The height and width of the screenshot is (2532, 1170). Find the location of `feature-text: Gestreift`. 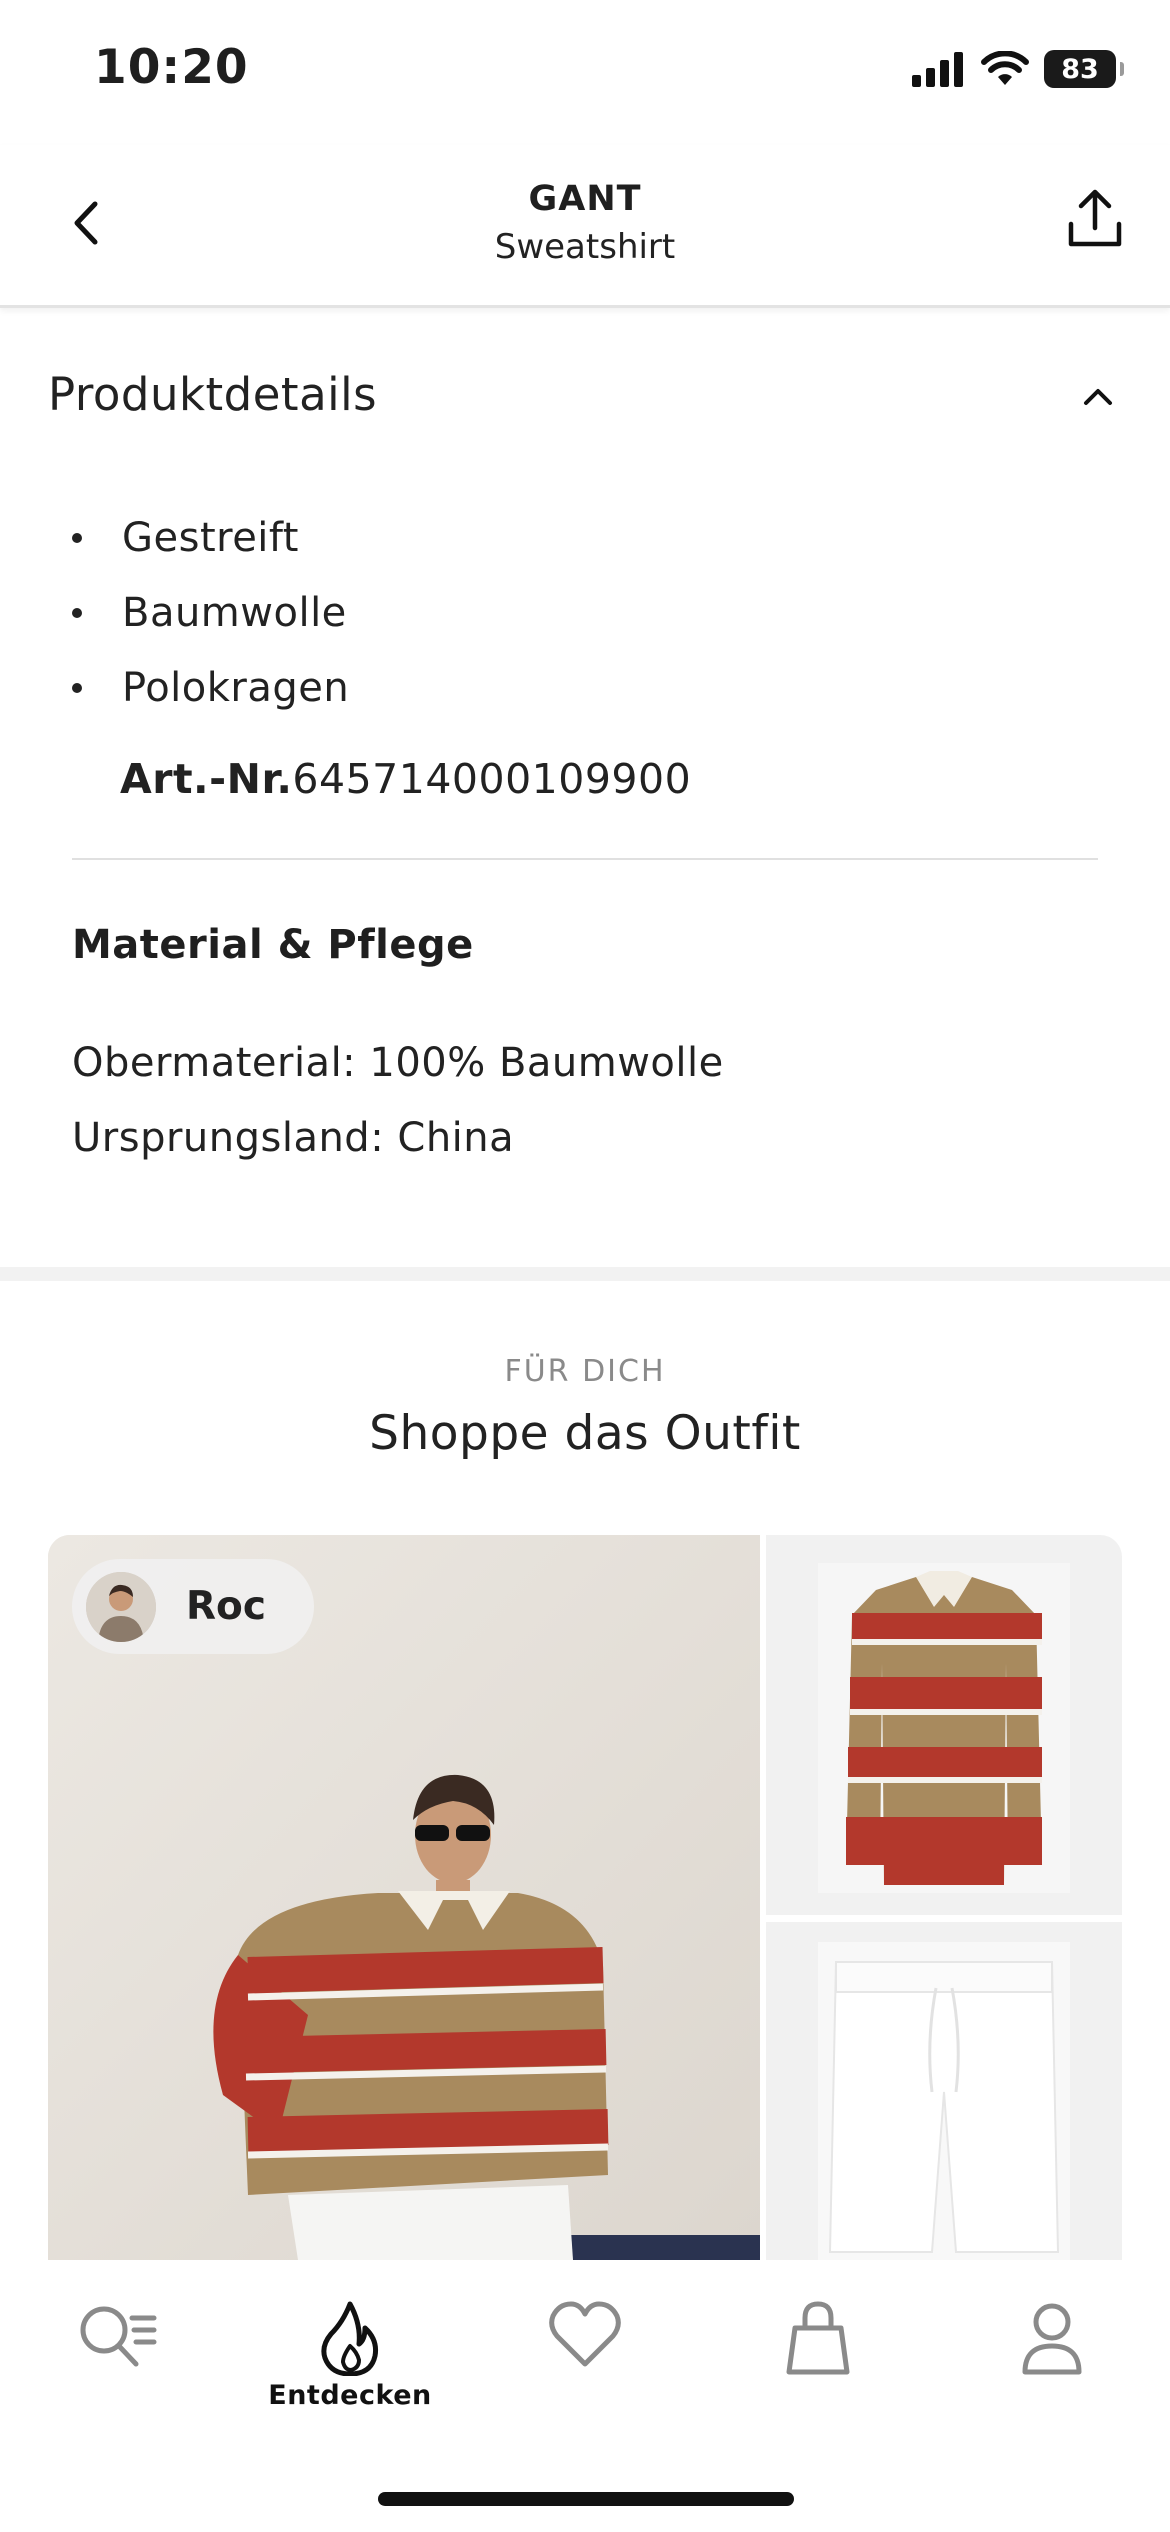

feature-text: Gestreift is located at coordinates (210, 537).